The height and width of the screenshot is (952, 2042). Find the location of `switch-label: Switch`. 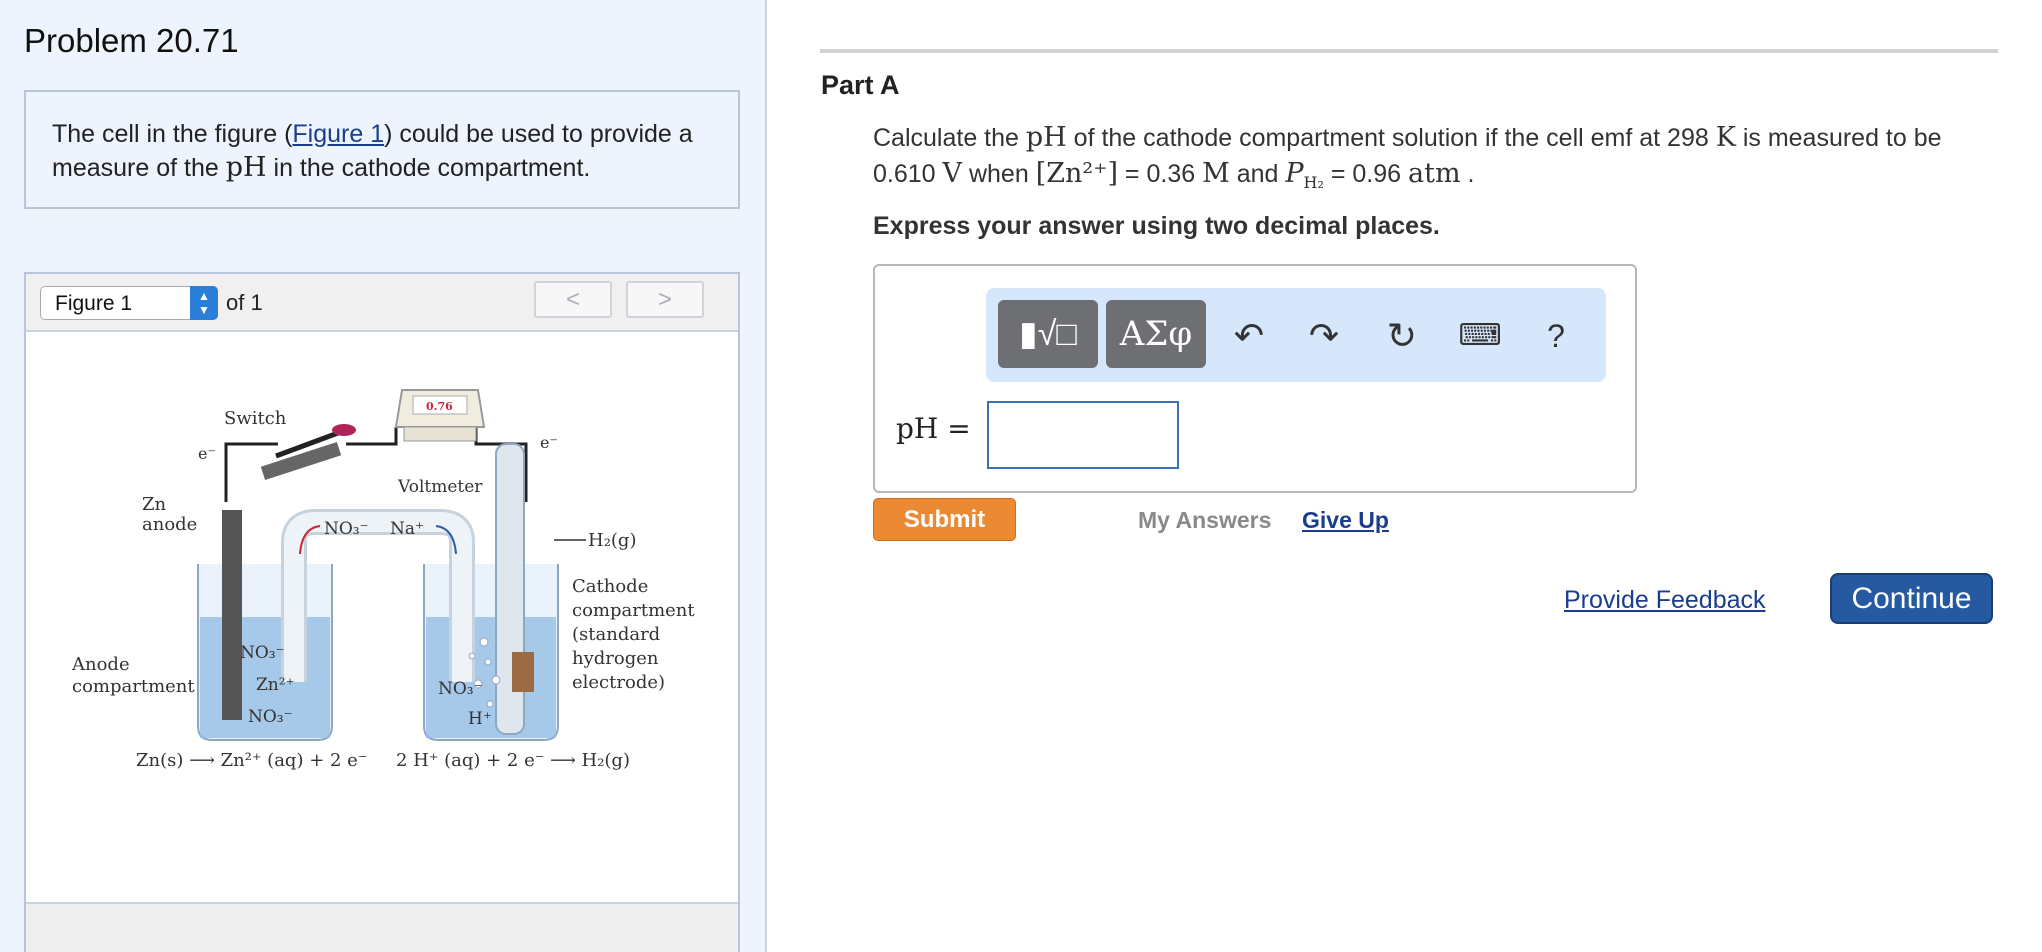

switch-label: Switch is located at coordinates (255, 418).